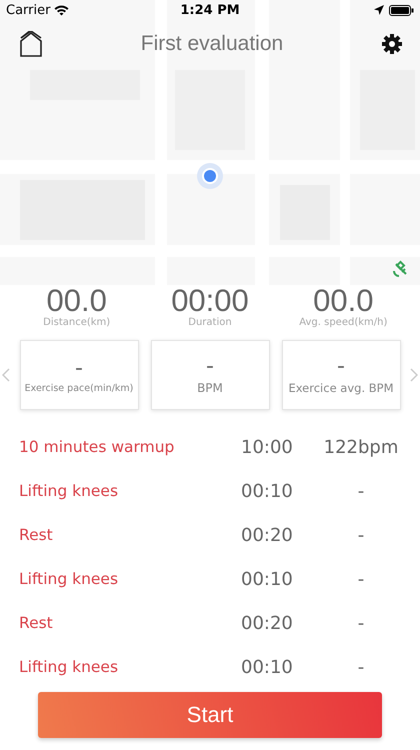 This screenshot has width=420, height=750. What do you see at coordinates (210, 388) in the screenshot?
I see `metric-label: BPM` at bounding box center [210, 388].